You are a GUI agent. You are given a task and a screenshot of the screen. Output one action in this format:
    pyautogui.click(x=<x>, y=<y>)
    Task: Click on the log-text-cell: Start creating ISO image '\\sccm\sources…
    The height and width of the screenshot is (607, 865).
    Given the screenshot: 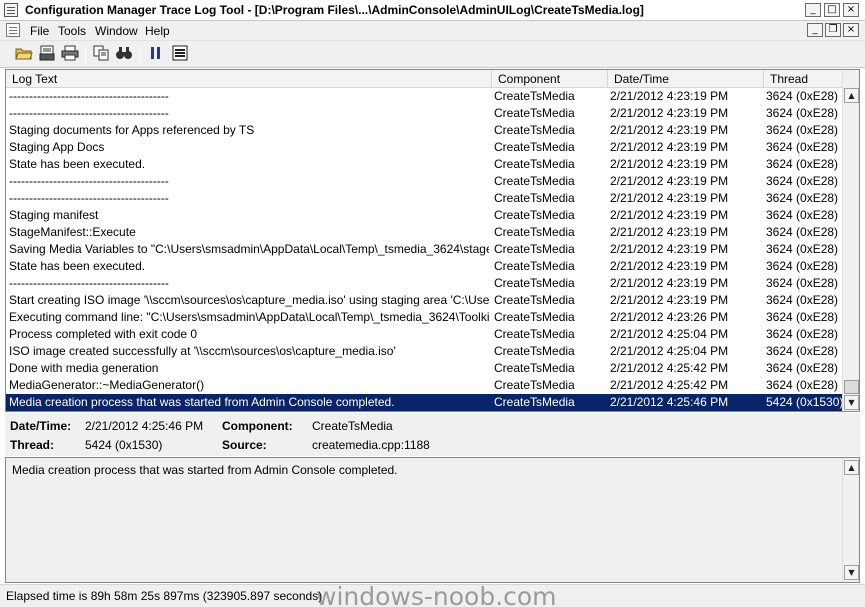 What is the action you would take?
    pyautogui.click(x=249, y=300)
    